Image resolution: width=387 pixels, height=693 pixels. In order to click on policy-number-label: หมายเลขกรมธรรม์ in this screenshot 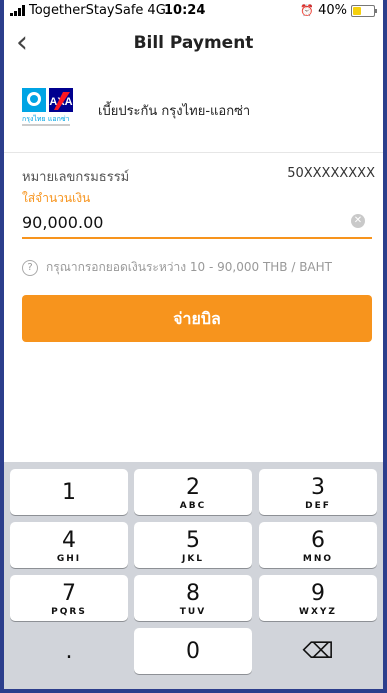, I will do `click(76, 177)`.